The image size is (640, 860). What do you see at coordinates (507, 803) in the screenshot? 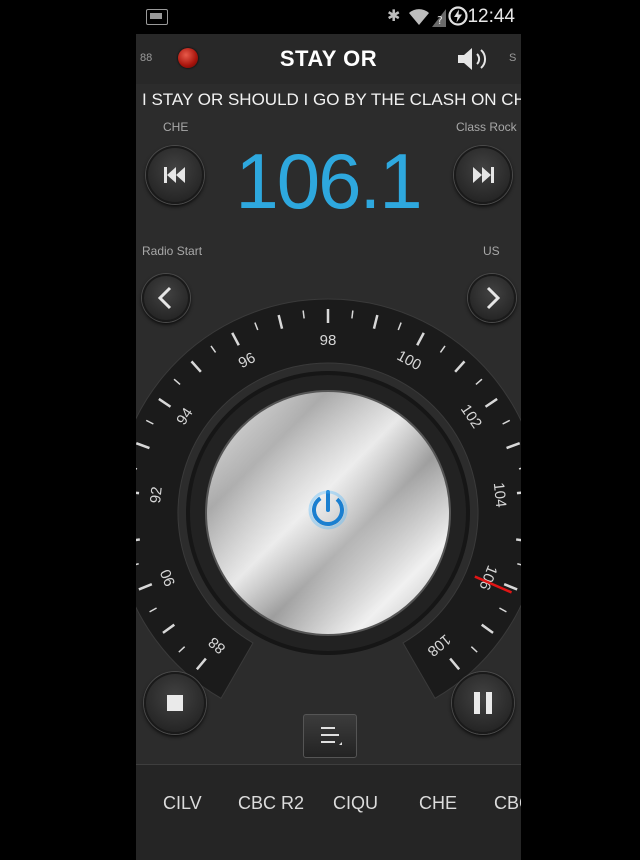
I see `preset-station: CBC` at bounding box center [507, 803].